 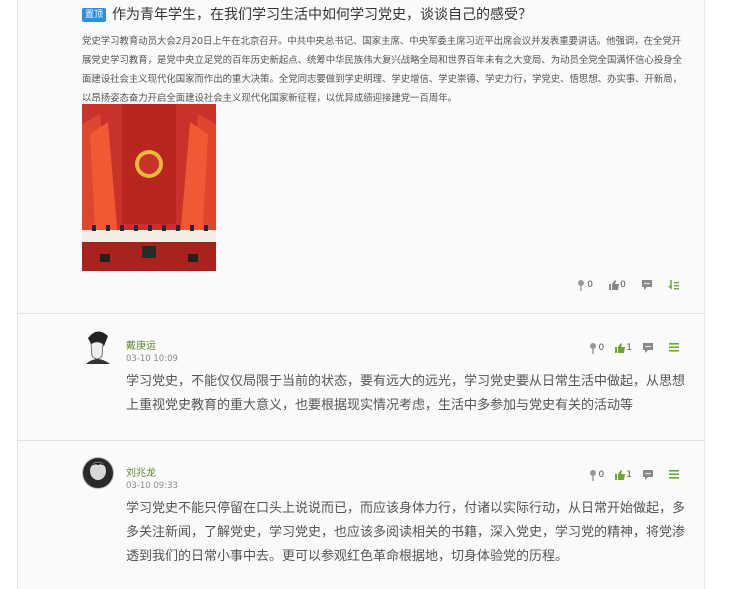 I want to click on post-image, so click(x=149, y=187).